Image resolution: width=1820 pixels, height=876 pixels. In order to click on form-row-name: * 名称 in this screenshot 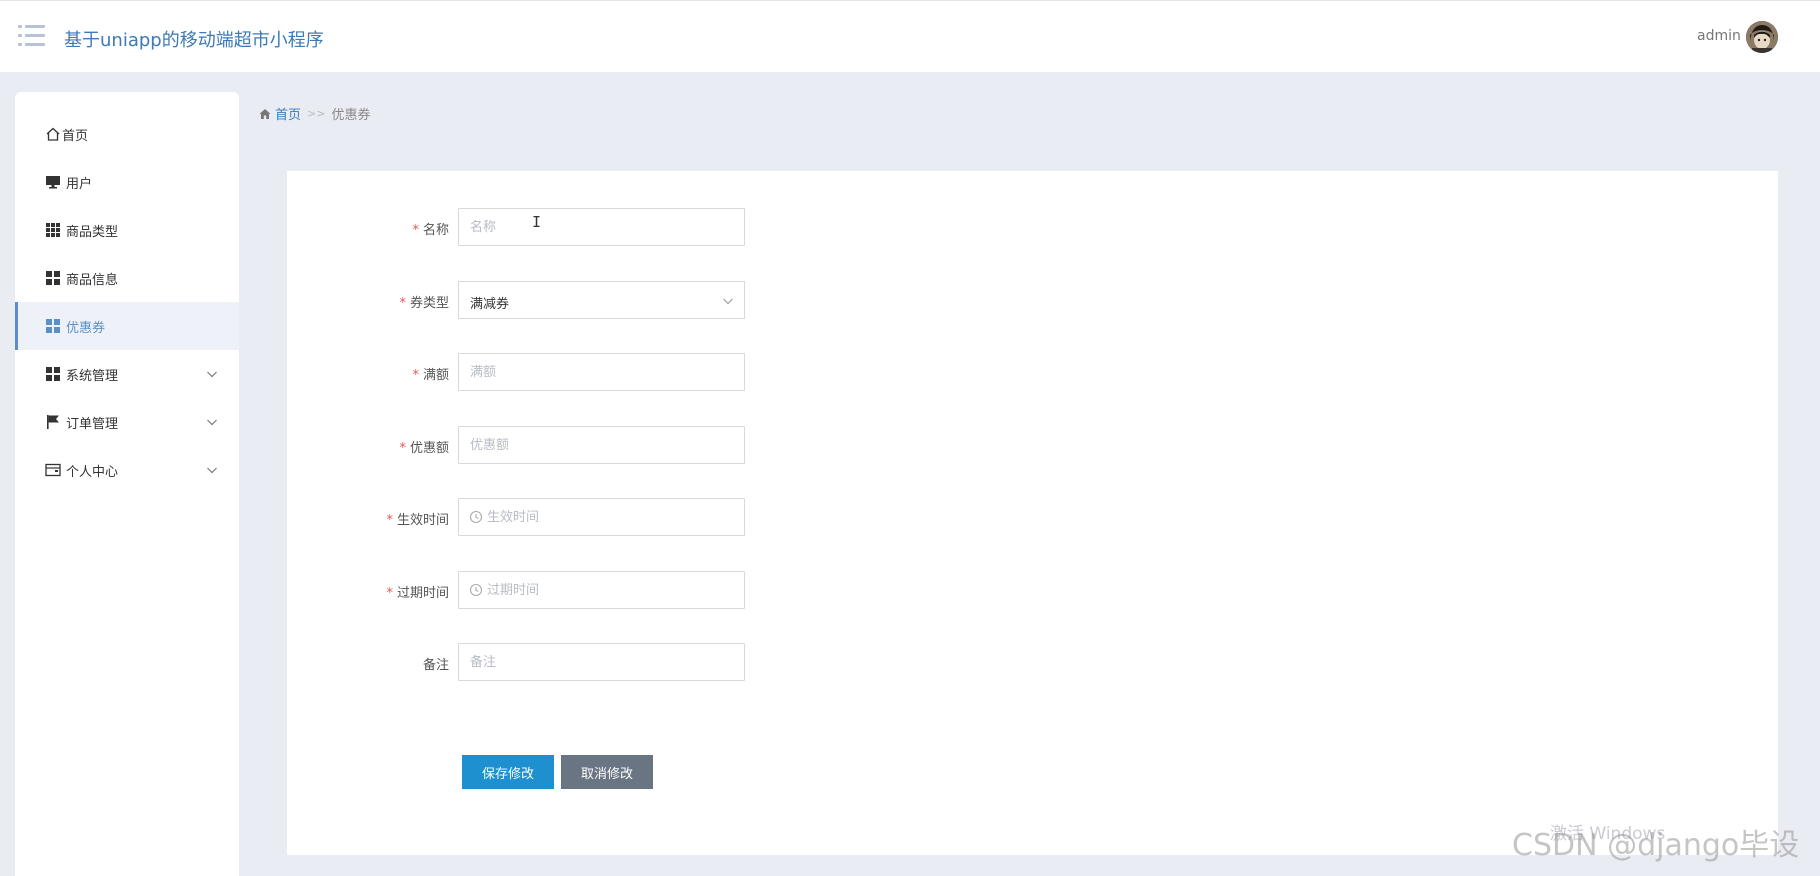, I will do `click(687, 227)`.